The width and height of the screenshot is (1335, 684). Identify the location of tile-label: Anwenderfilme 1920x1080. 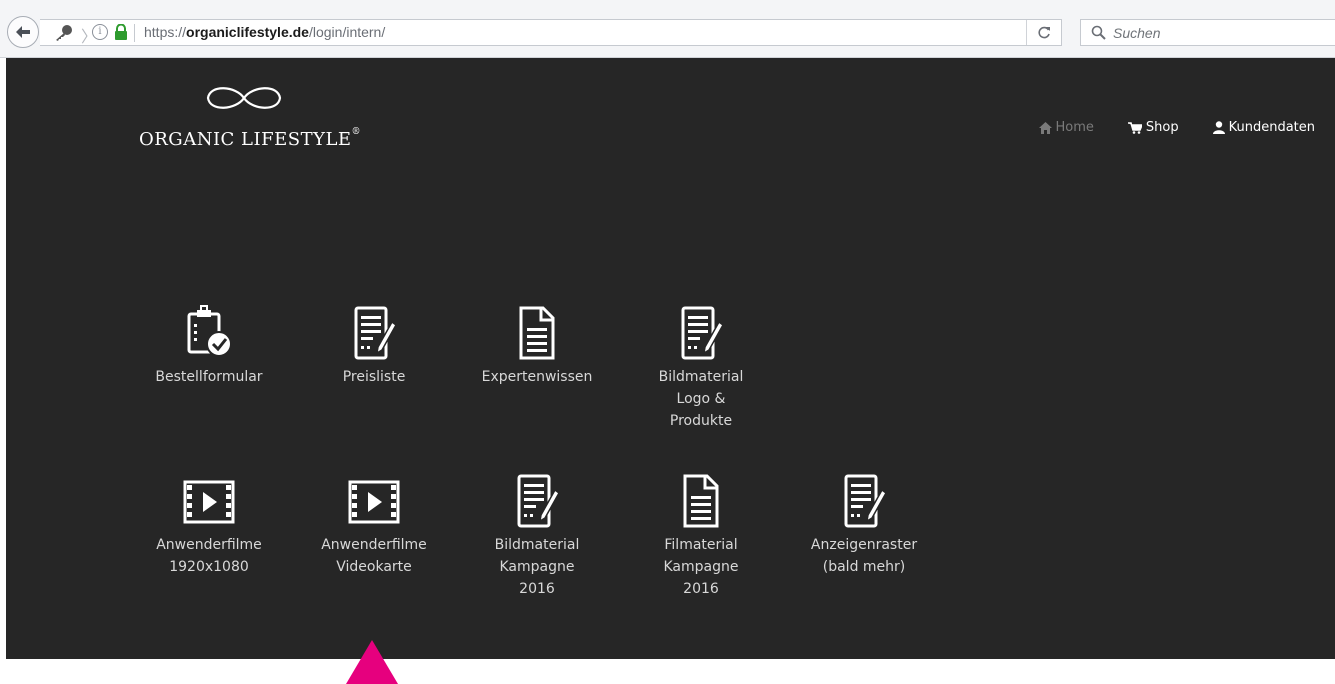
(209, 556).